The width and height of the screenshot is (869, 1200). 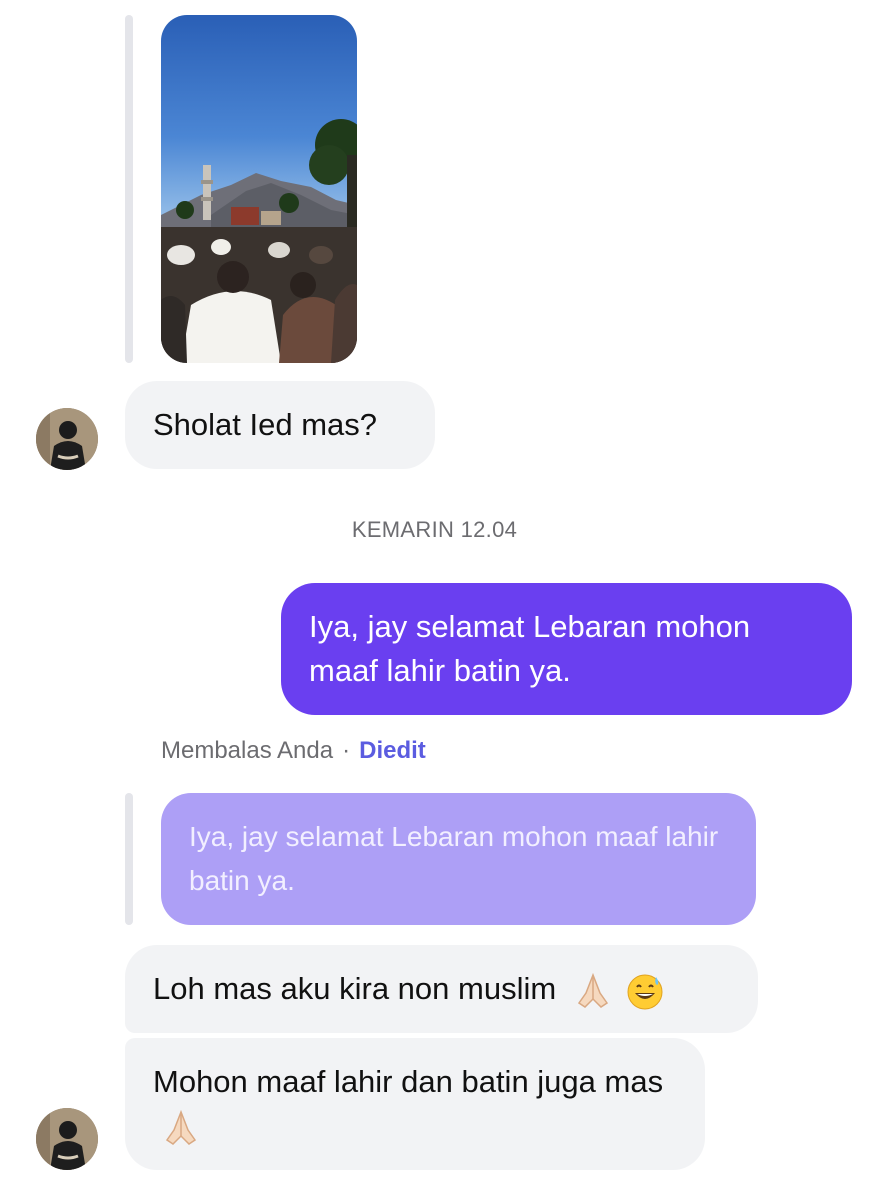 I want to click on message-text: Mohon maaf lahir dan batin juga mas, so click(x=408, y=1081).